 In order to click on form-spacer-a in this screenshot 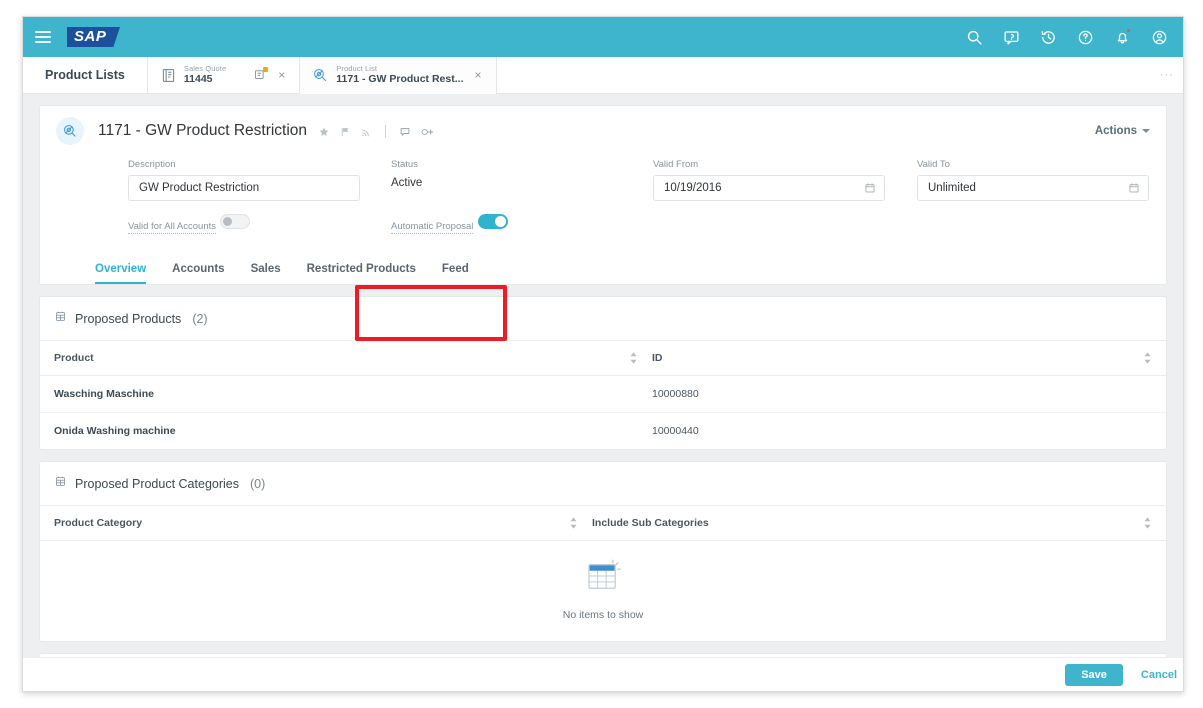, I will do `click(785, 226)`.